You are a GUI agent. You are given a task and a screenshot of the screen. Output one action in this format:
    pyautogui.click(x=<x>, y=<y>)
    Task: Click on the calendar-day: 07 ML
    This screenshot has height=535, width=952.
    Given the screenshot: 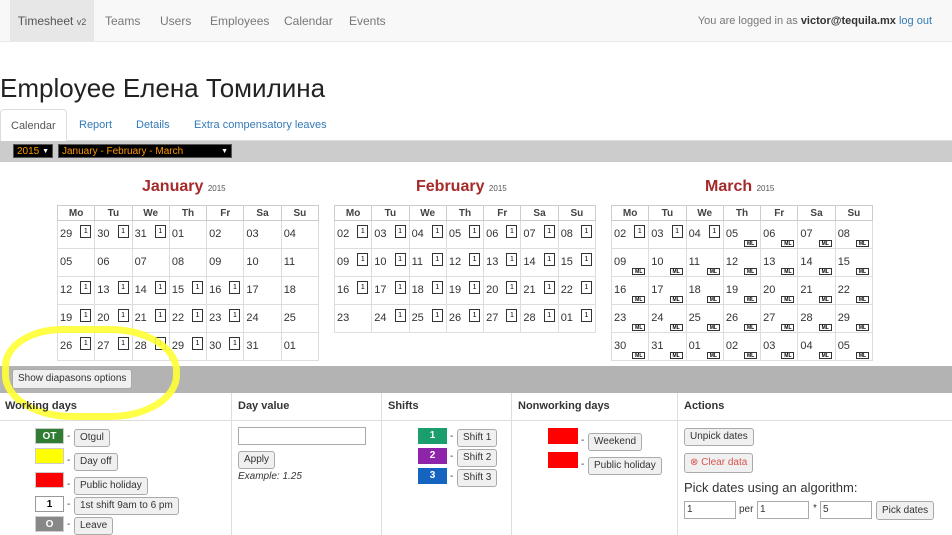 What is the action you would take?
    pyautogui.click(x=816, y=234)
    